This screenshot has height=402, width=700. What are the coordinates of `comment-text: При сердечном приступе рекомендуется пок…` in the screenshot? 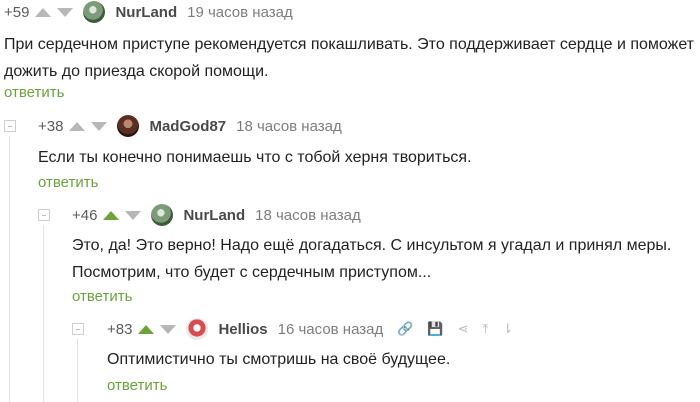 It's located at (349, 58).